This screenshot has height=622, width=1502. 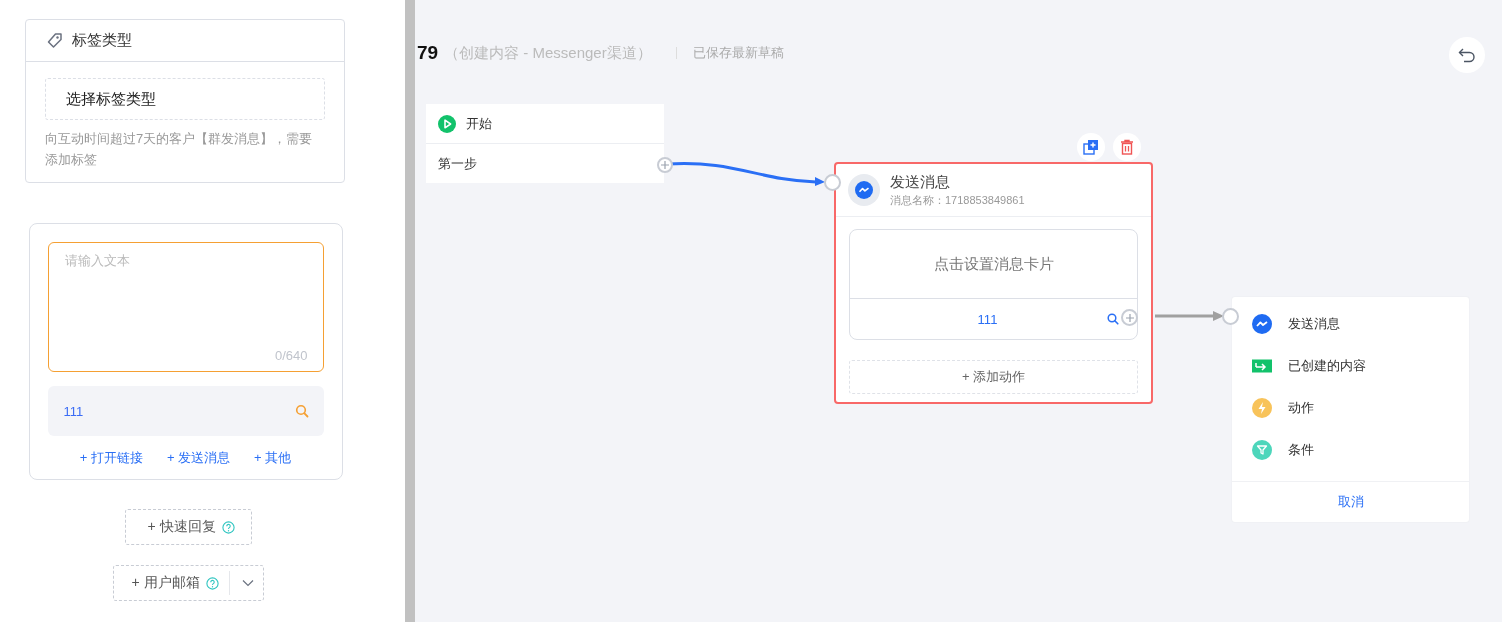 I want to click on save-status: 已保存最新草稿, so click(x=738, y=53).